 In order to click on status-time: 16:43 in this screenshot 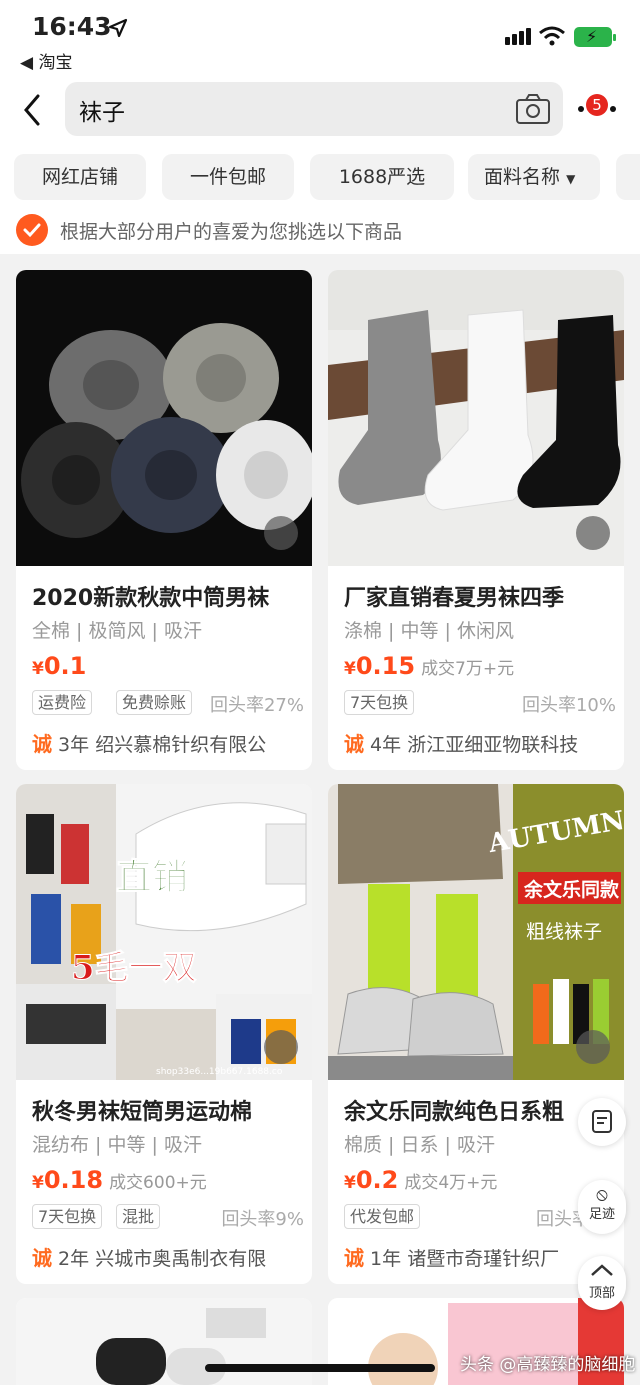, I will do `click(72, 26)`.